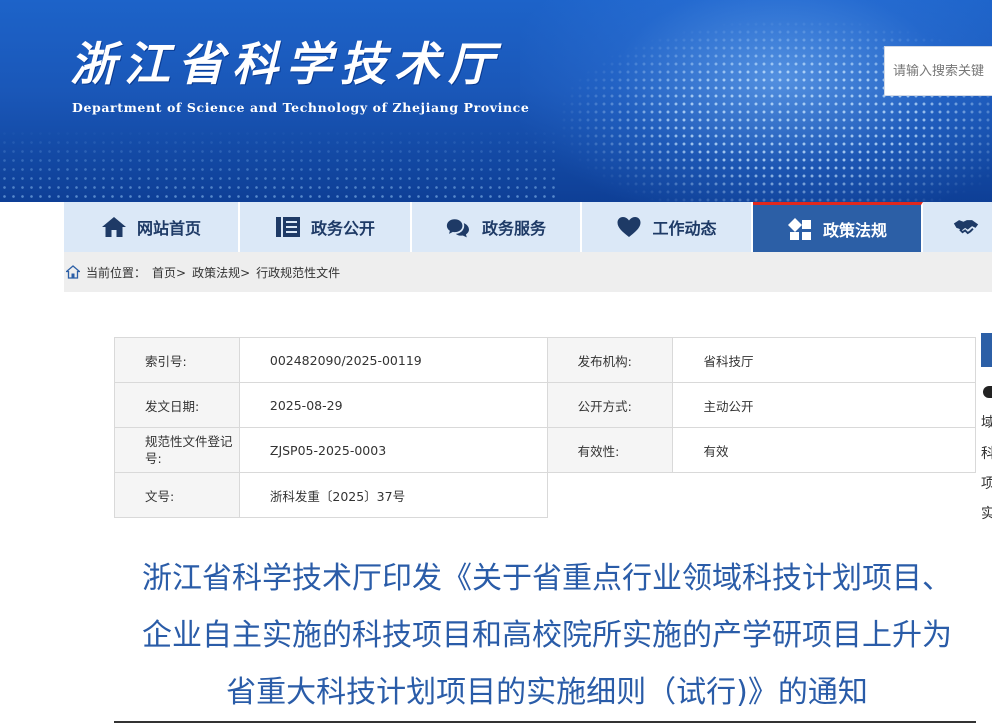 The width and height of the screenshot is (992, 725). What do you see at coordinates (547, 578) in the screenshot?
I see `article-title-line: 浙江省科学技术厅印发《关于省重点行业领域科技计划项目、` at bounding box center [547, 578].